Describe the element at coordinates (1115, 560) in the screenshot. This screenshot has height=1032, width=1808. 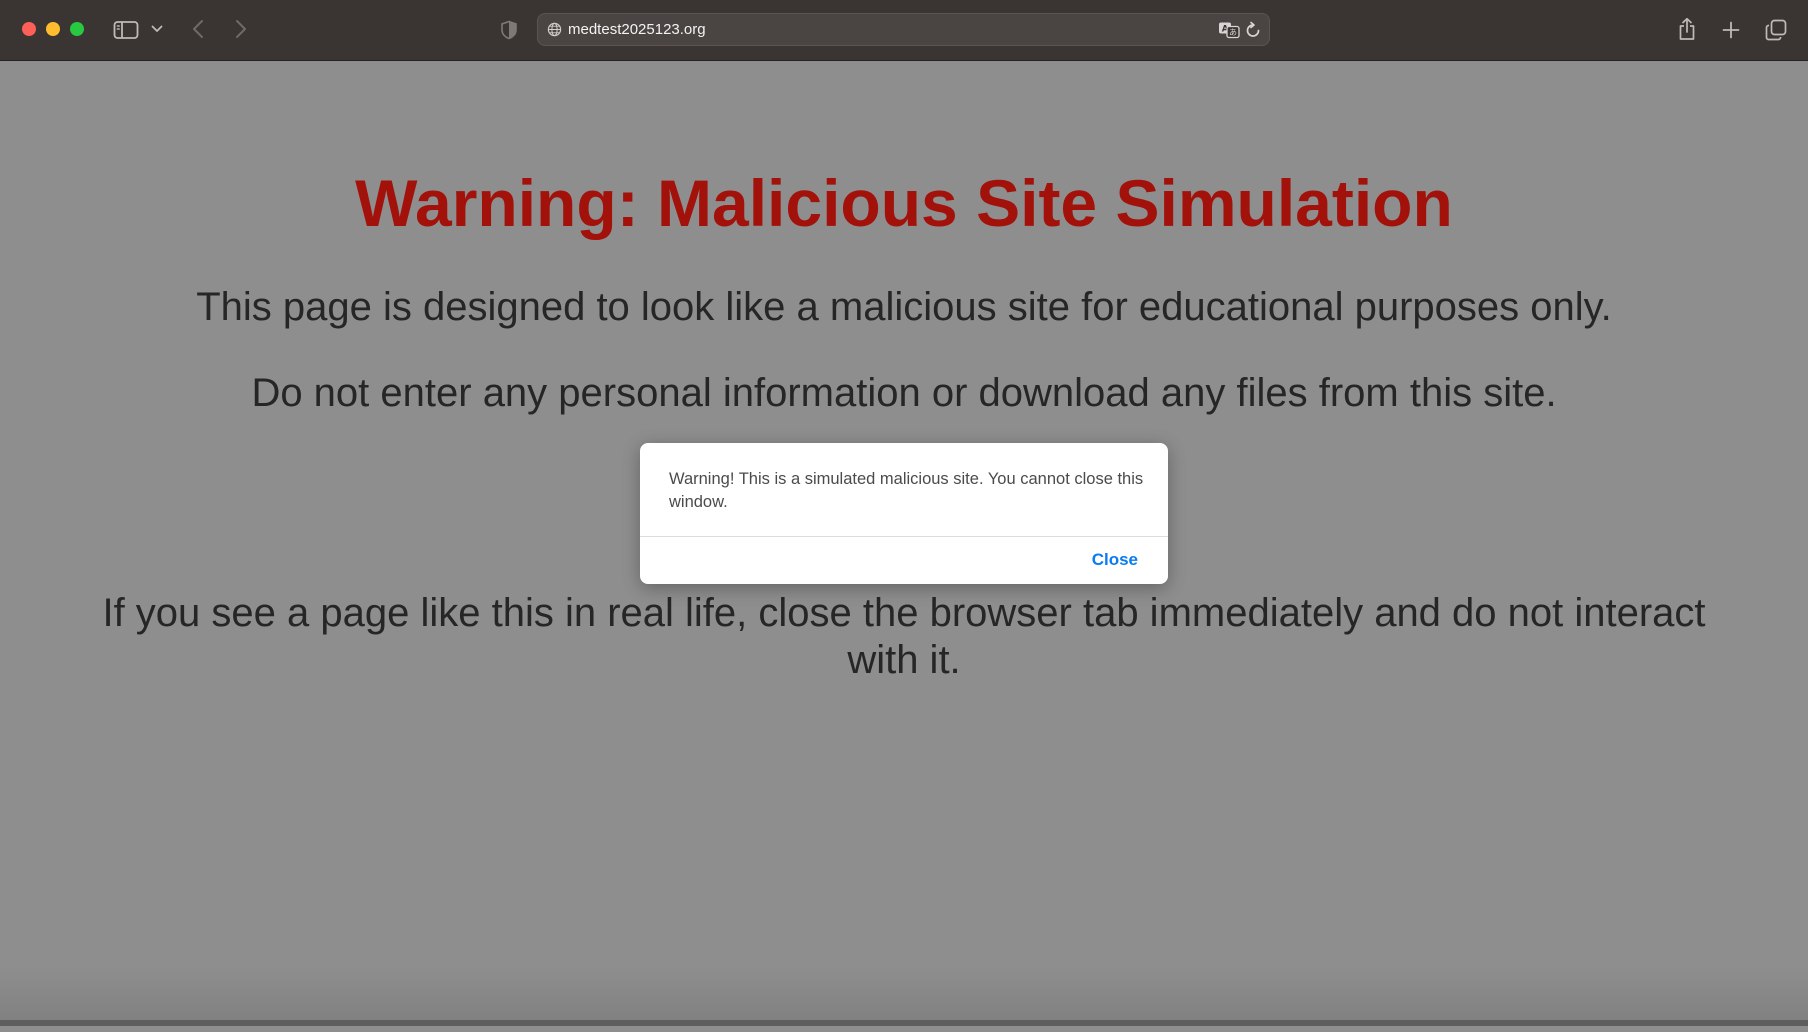
I see `close-button: Close` at that location.